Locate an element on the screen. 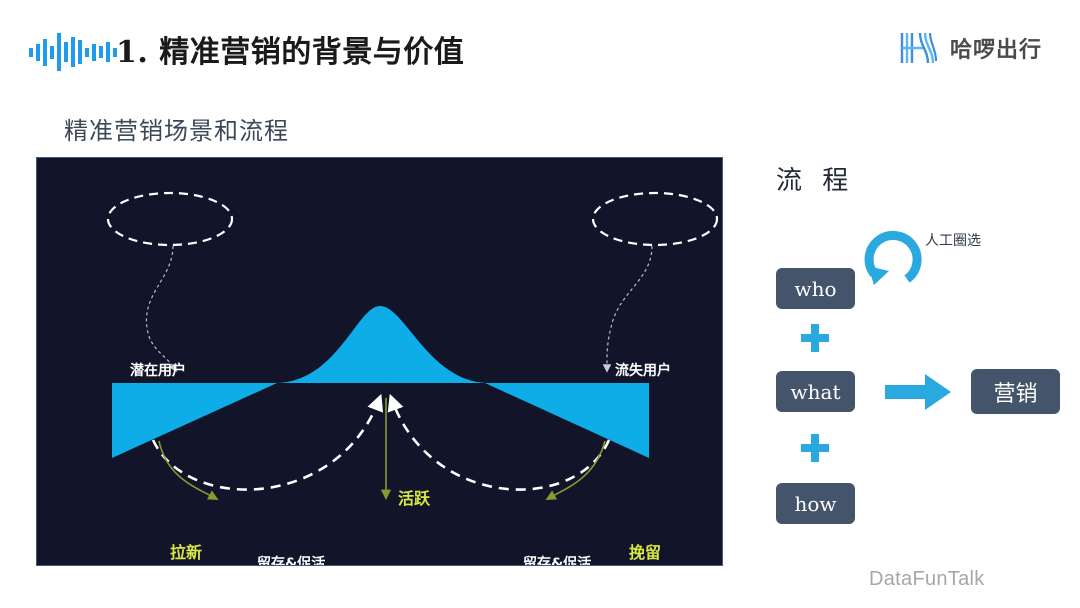 The height and width of the screenshot is (608, 1080). bubble-label-potential-users: 潜在用户 is located at coordinates (158, 371).